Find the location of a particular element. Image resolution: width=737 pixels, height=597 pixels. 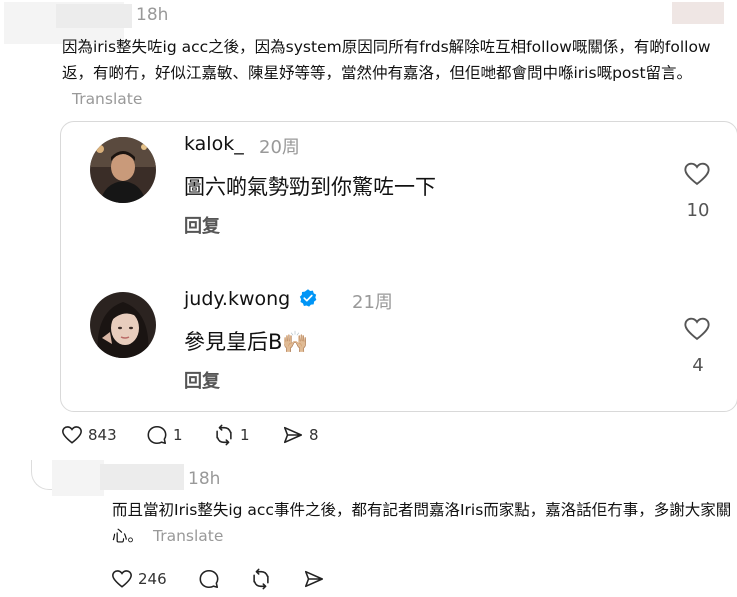

reply-text: 參見皇后B🙌🏼 is located at coordinates (246, 342).